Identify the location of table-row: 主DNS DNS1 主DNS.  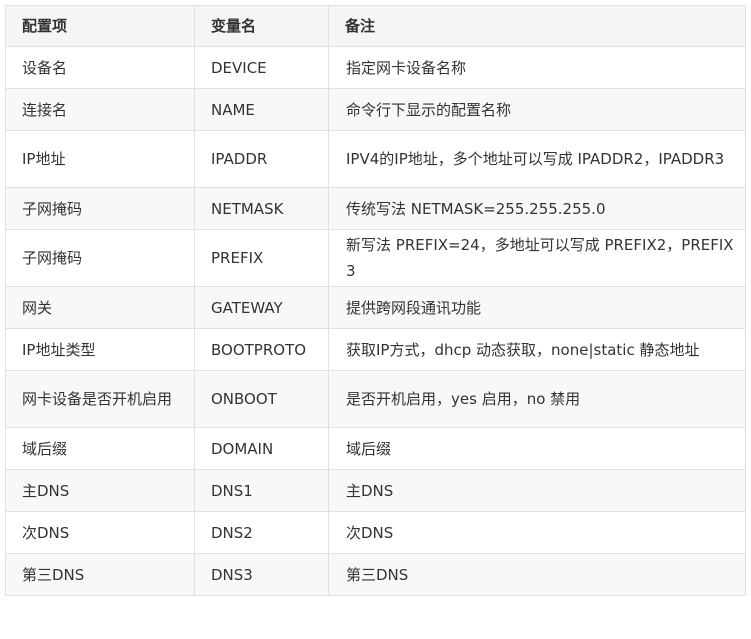
(375, 490).